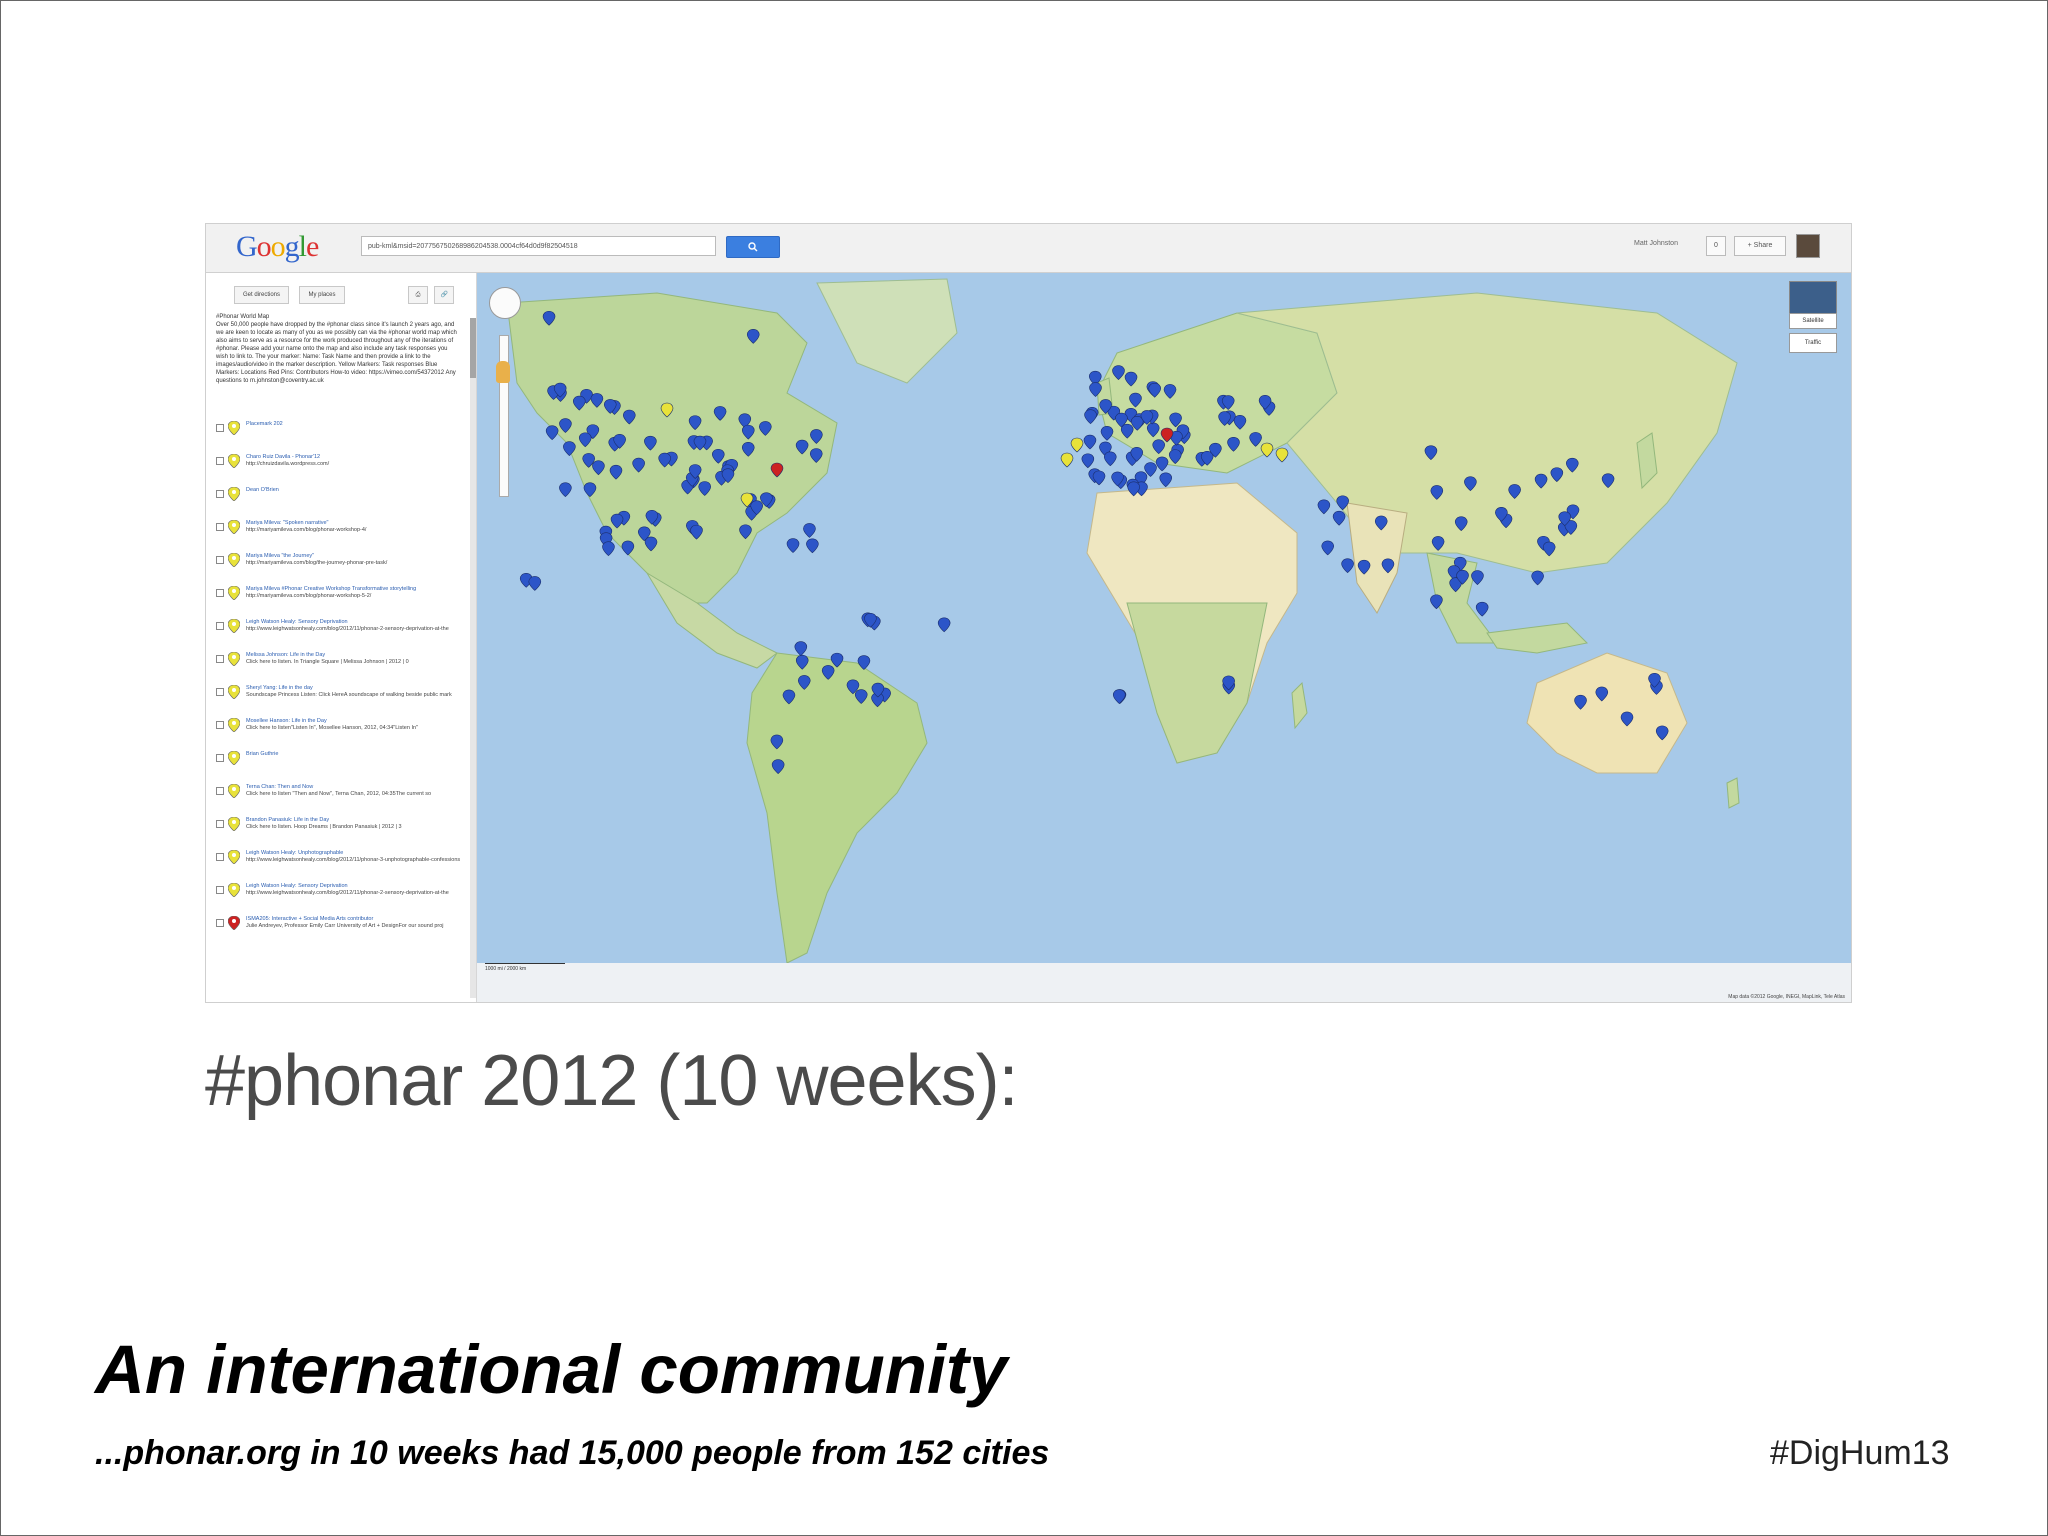 The height and width of the screenshot is (1536, 2048). Describe the element at coordinates (292, 293) in the screenshot. I see `panel-buttons: Get directions My places` at that location.